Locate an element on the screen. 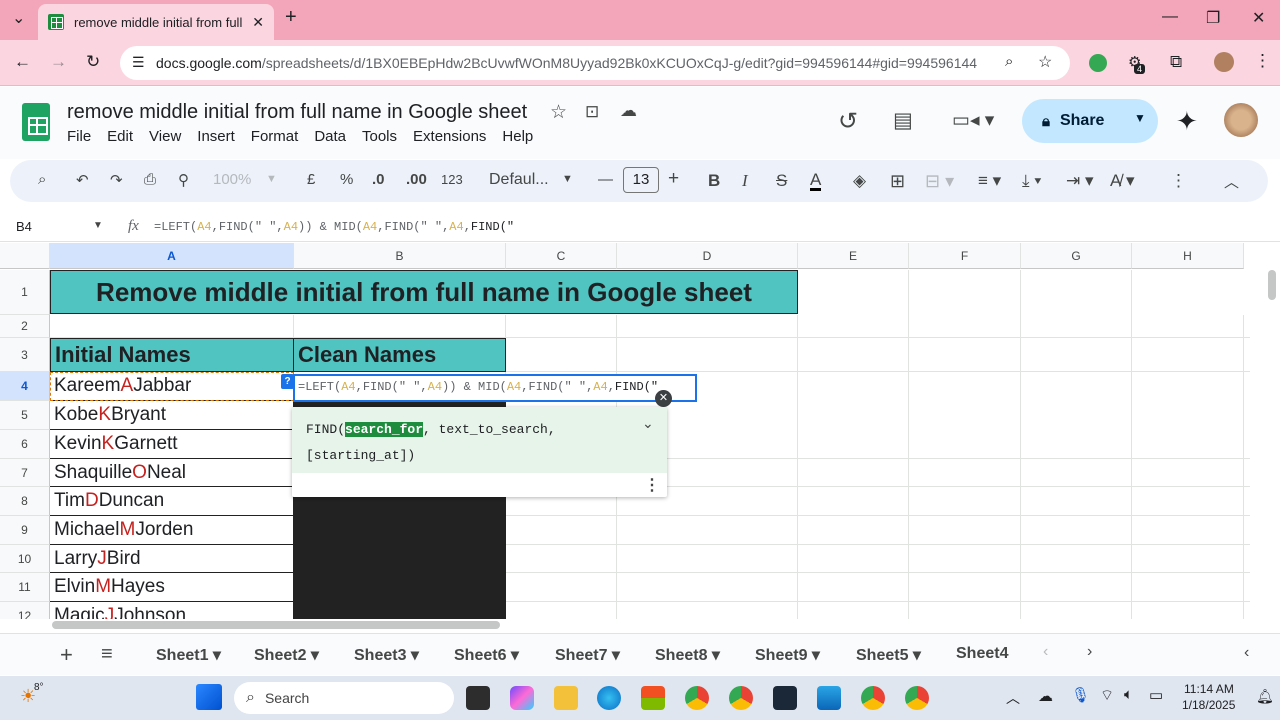 This screenshot has height=720, width=1280. chrome-menu-icon: ⋮ is located at coordinates (1262, 61).